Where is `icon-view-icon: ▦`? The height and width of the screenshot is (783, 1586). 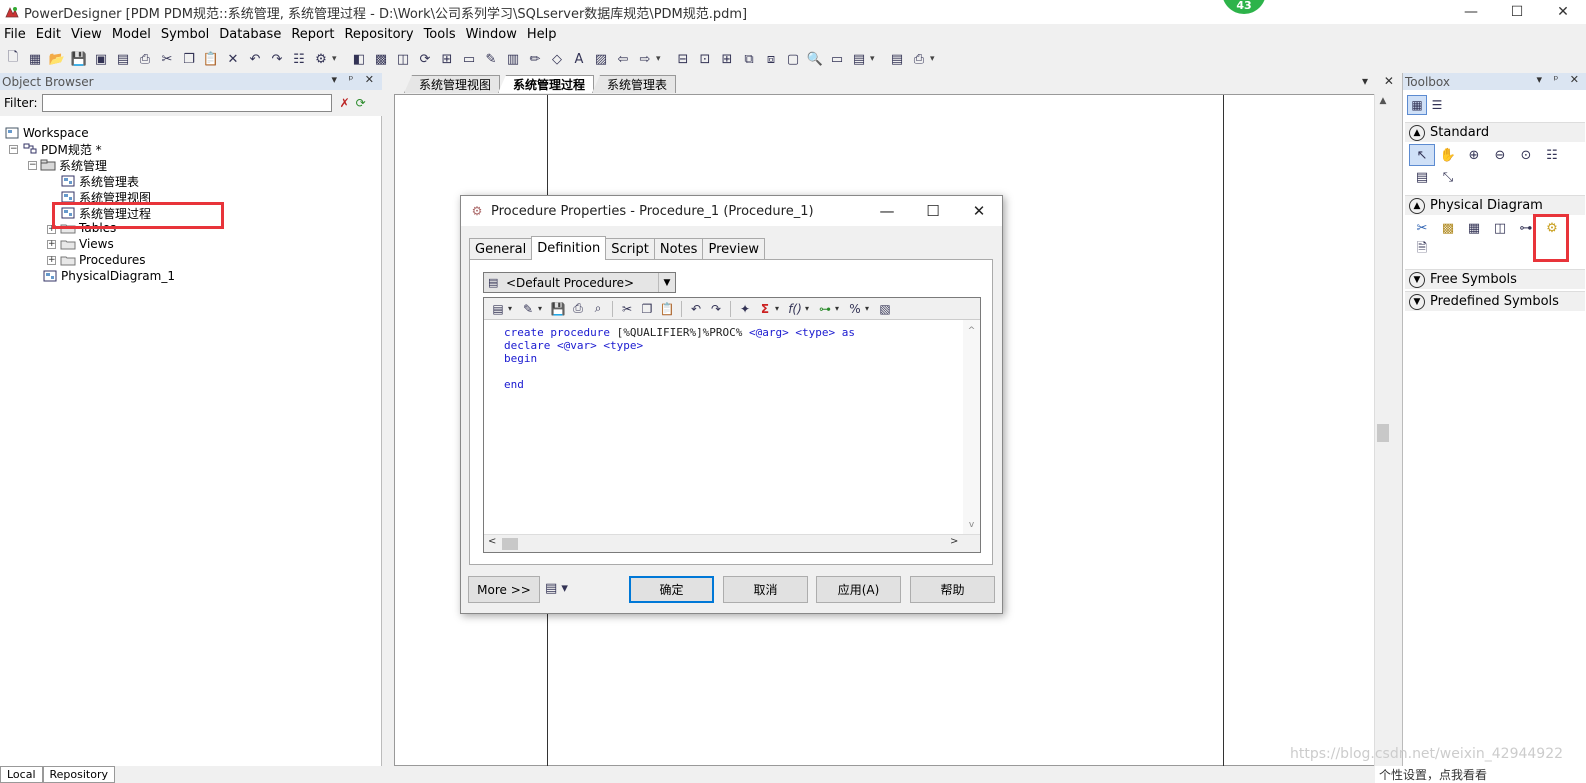
icon-view-icon: ▦ is located at coordinates (1417, 105).